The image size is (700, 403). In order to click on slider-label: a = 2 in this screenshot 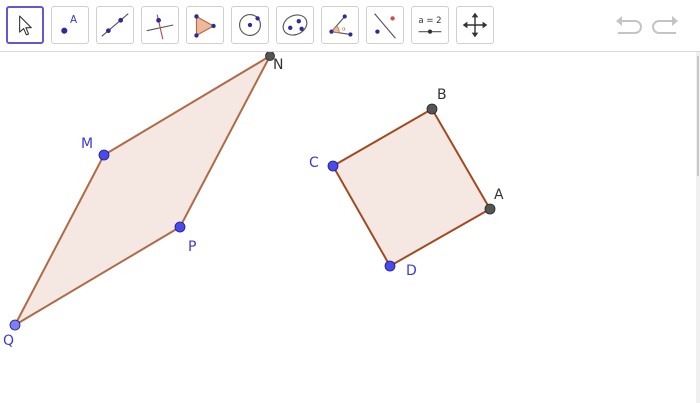, I will do `click(429, 21)`.